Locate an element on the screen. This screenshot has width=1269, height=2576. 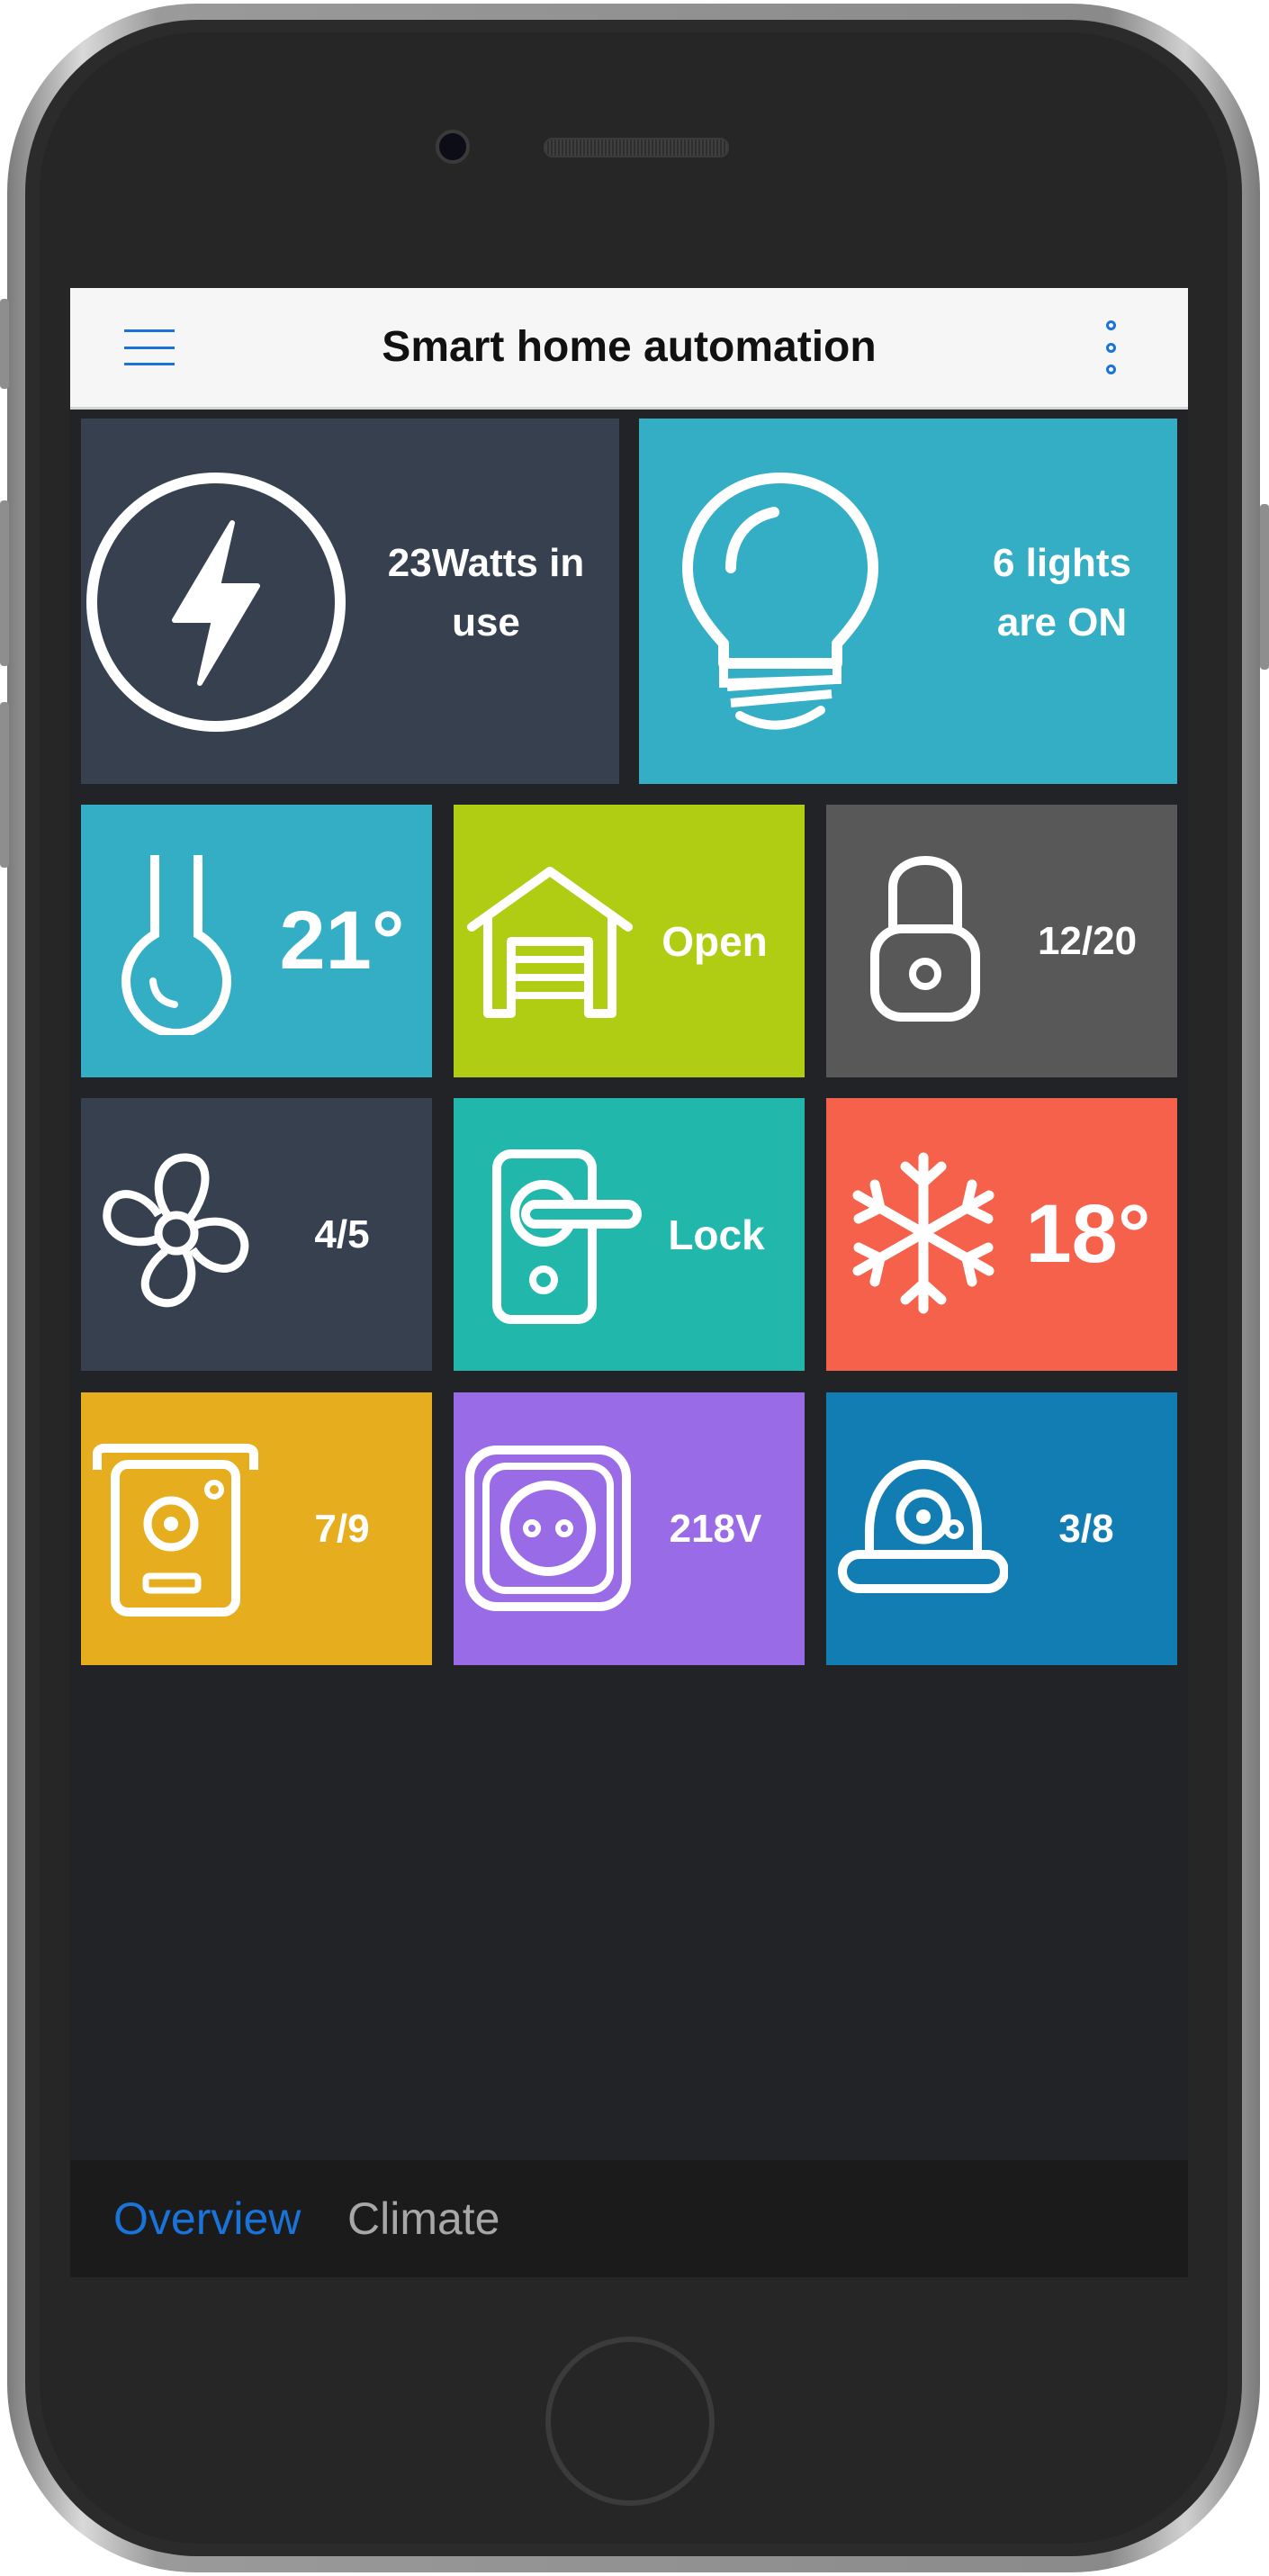
thermometer-icon is located at coordinates (176, 945).